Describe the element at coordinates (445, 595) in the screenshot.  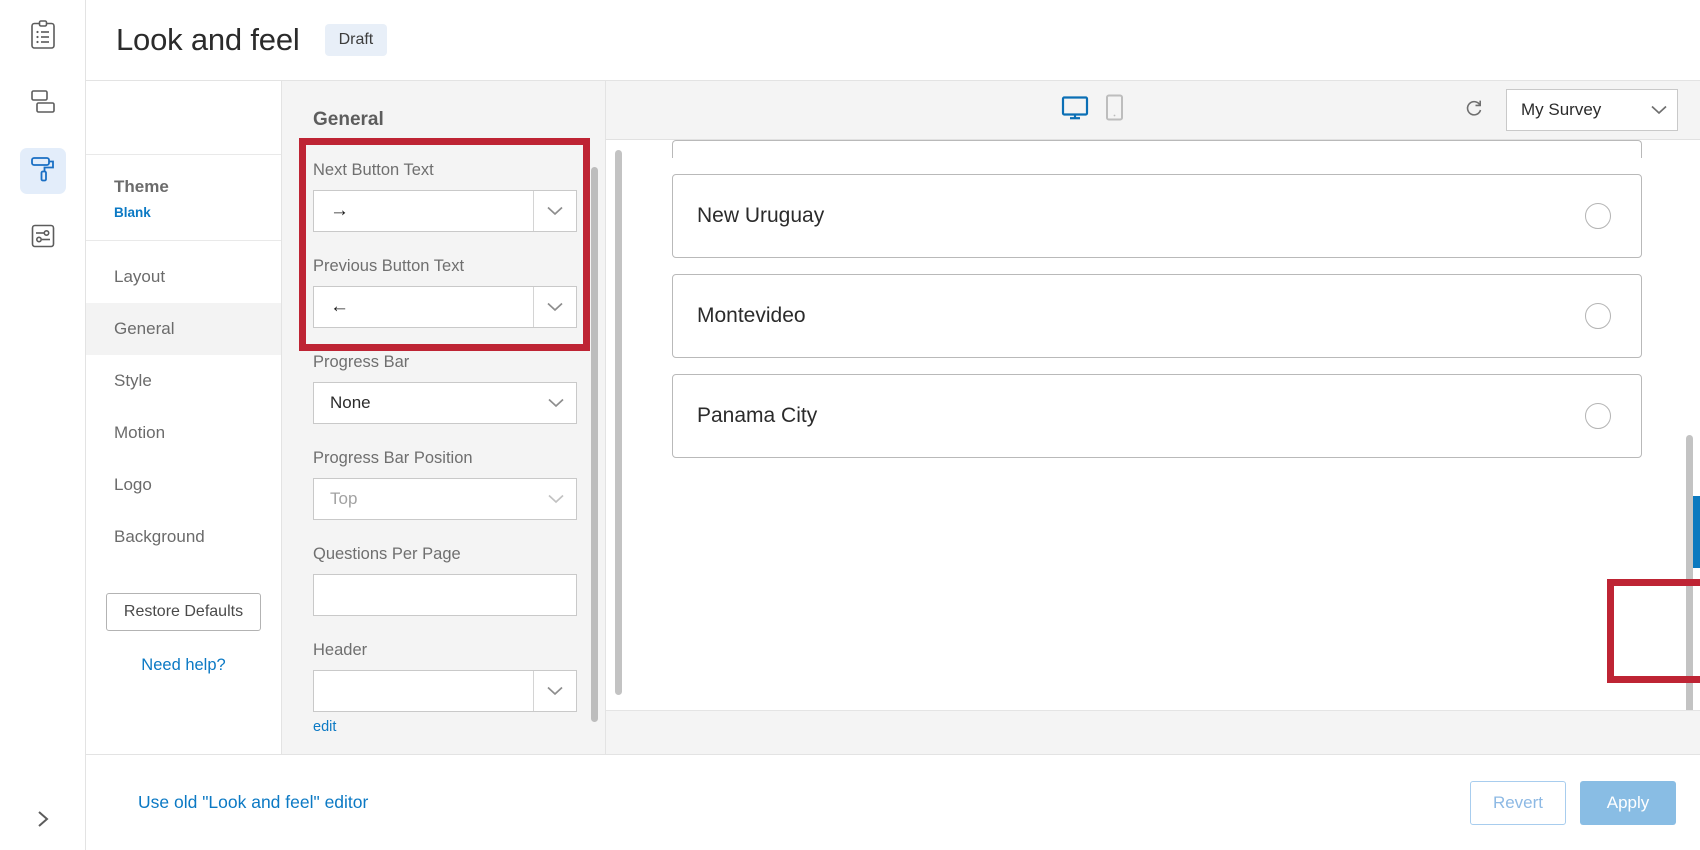
I see `questions-per-page-input` at that location.